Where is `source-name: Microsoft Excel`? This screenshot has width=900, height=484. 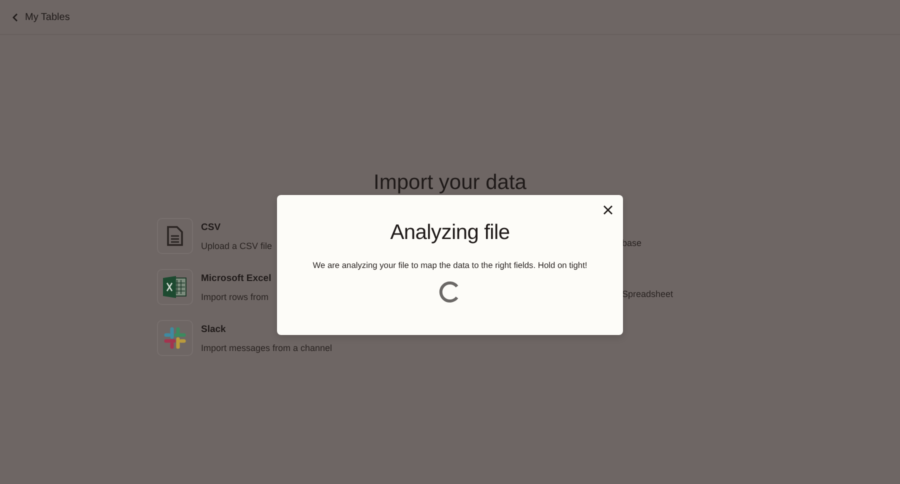 source-name: Microsoft Excel is located at coordinates (236, 278).